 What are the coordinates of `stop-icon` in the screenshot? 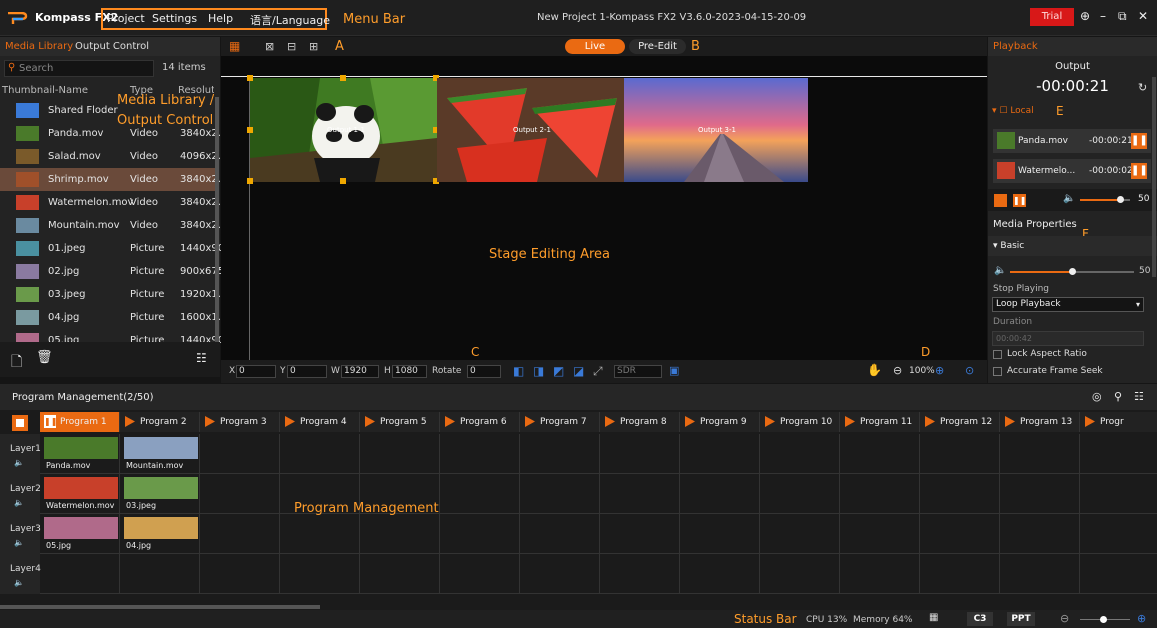 It's located at (1000, 200).